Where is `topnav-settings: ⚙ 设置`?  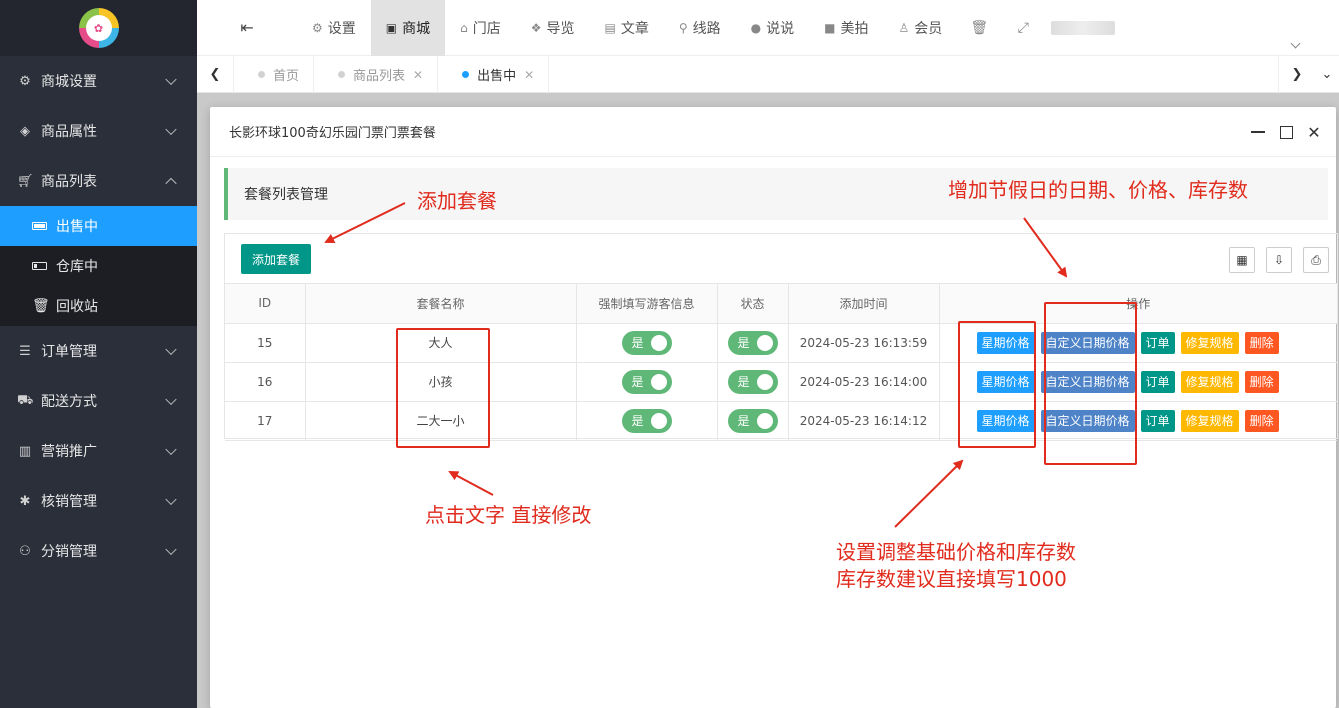
topnav-settings: ⚙ 设置 is located at coordinates (334, 28).